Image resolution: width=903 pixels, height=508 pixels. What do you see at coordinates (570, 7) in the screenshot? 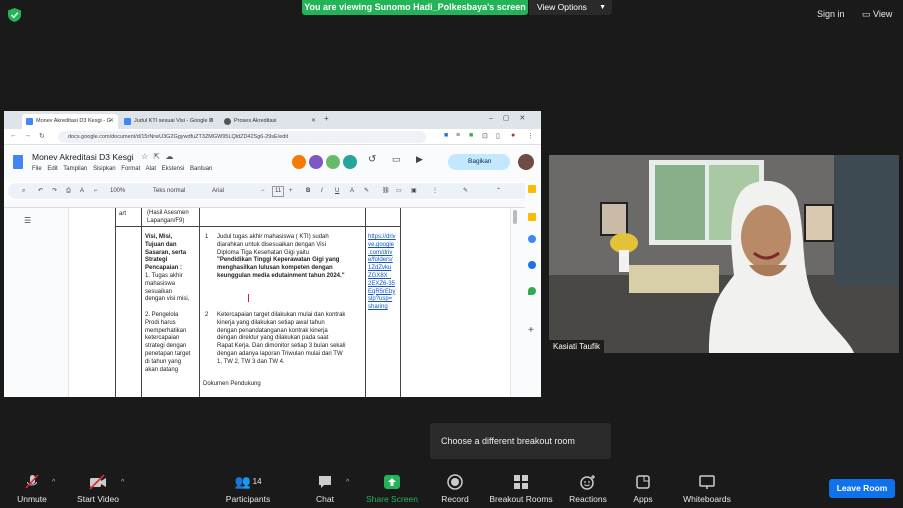
I see `view-options-button: View Options ▼` at bounding box center [570, 7].